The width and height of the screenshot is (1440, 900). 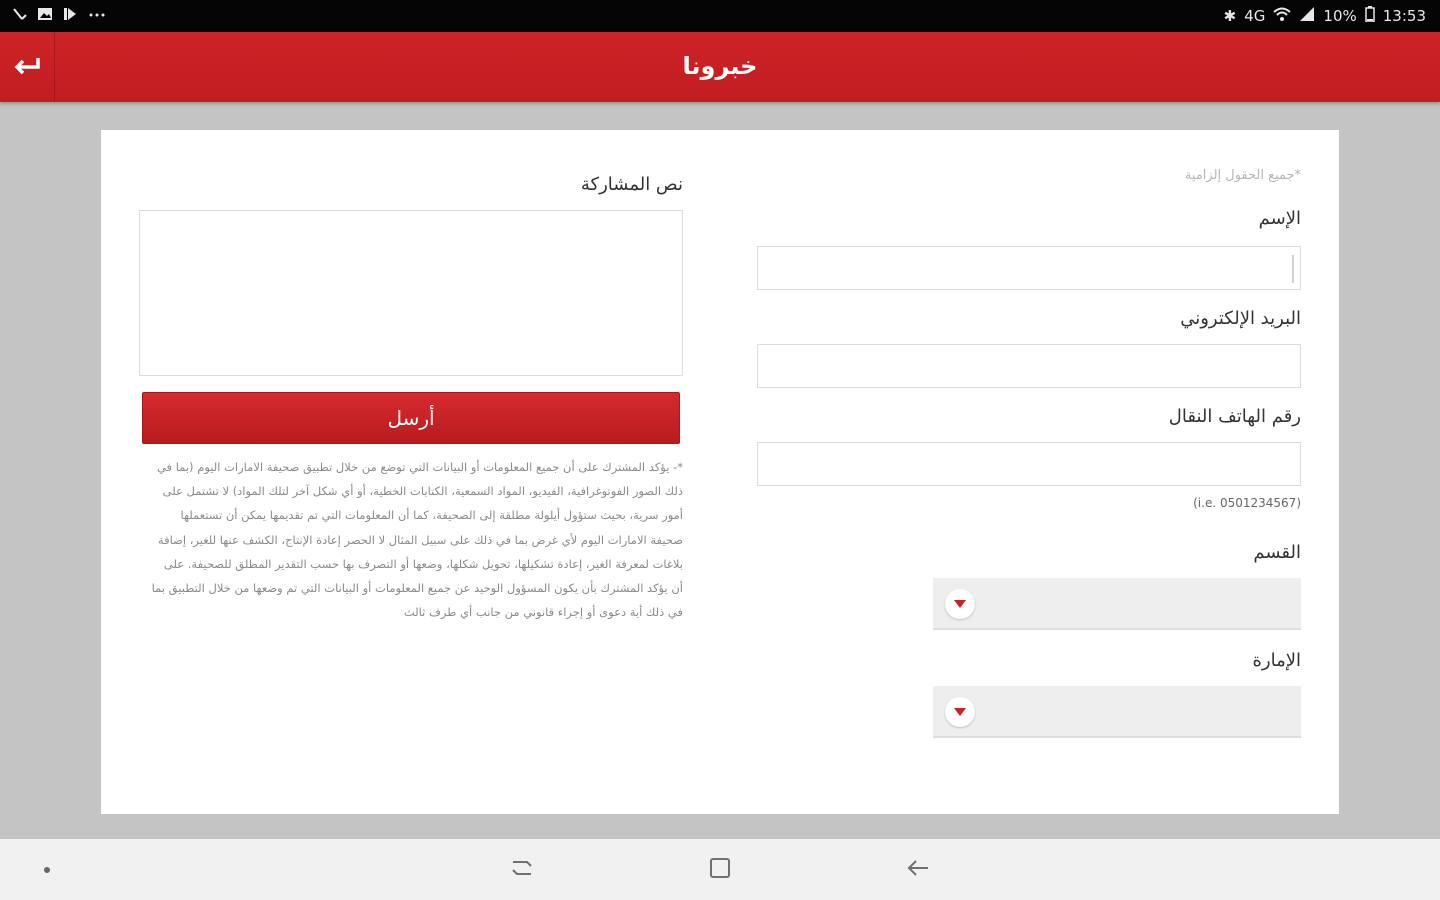 I want to click on signal-icon, so click(x=1307, y=16).